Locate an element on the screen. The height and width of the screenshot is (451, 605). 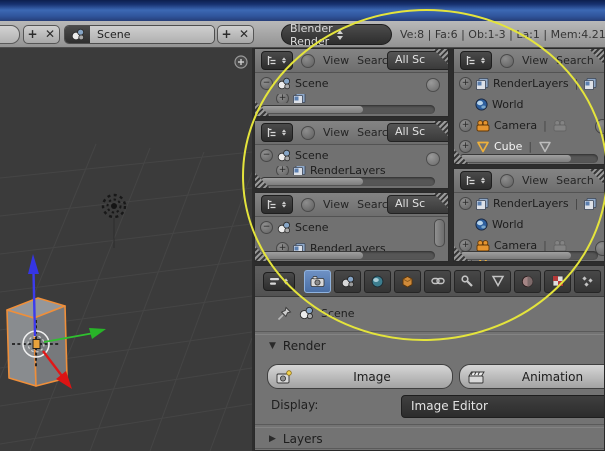
tab-world is located at coordinates (377, 281).